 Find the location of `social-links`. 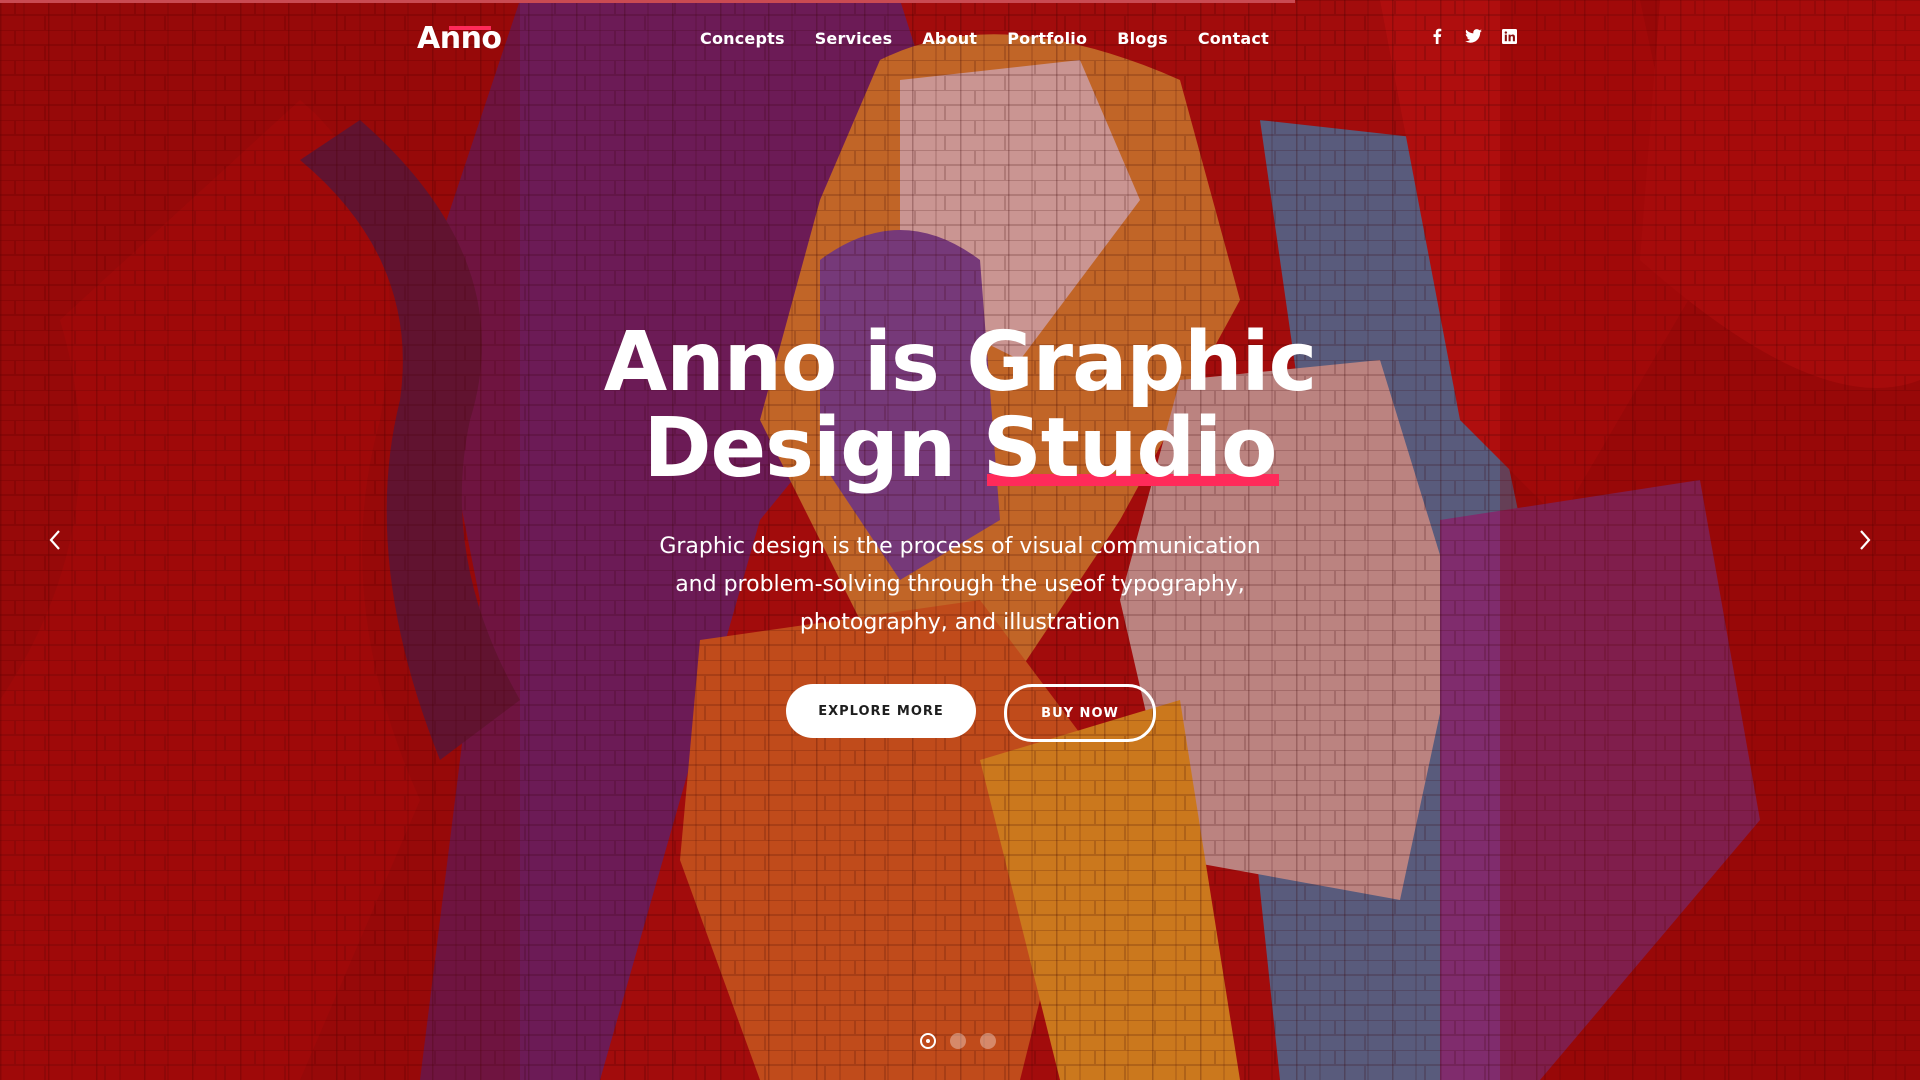

social-links is located at coordinates (1473, 36).